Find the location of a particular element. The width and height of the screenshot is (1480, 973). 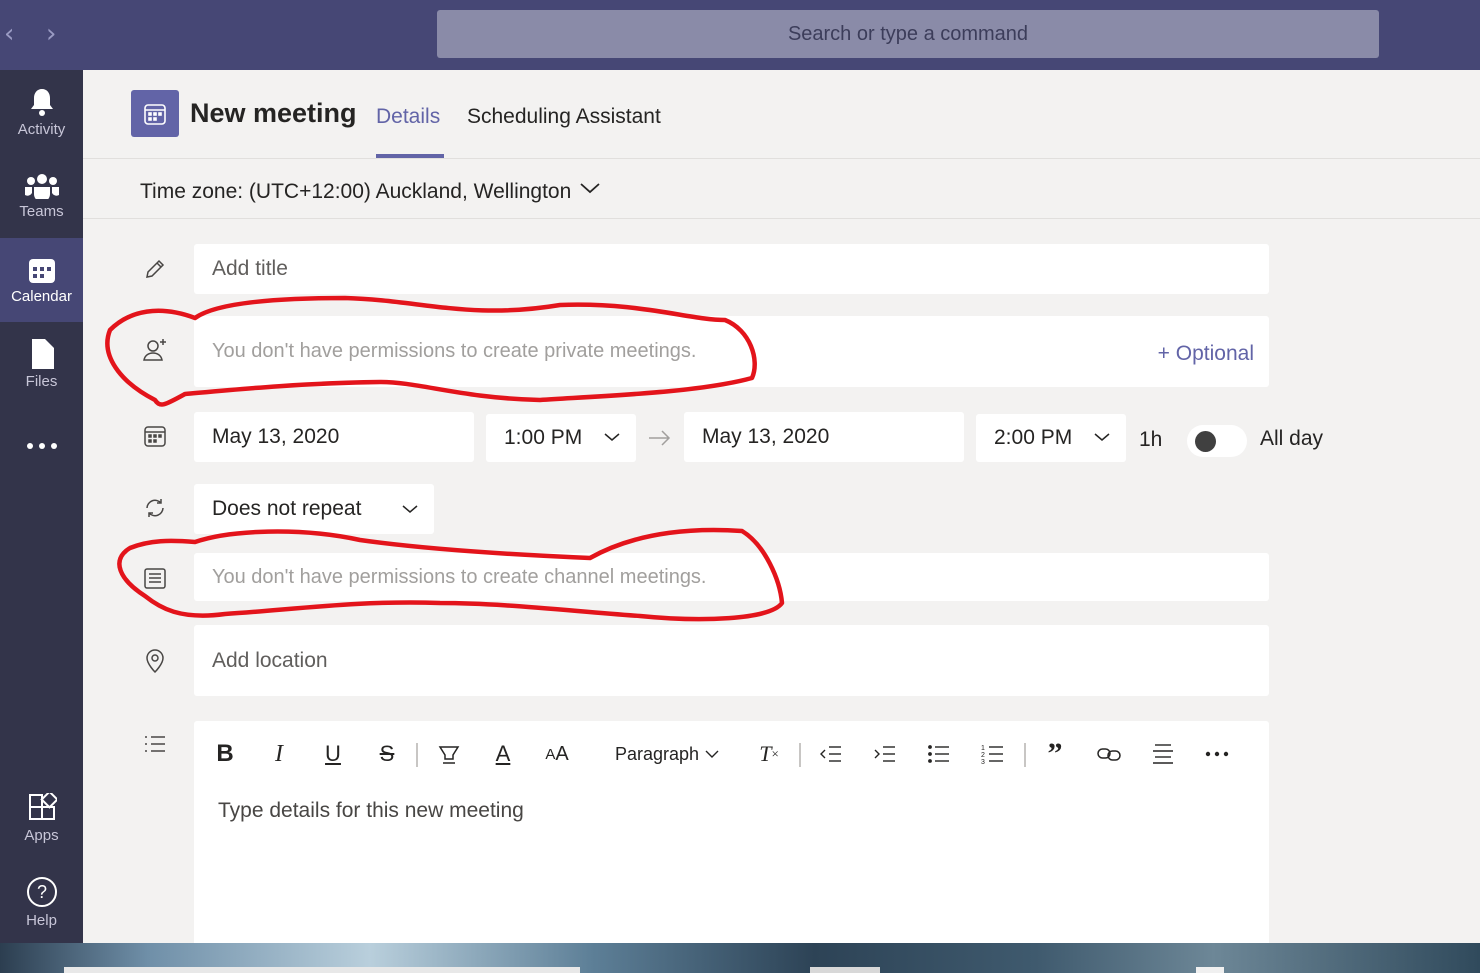

duration-label: 1h is located at coordinates (1151, 439).